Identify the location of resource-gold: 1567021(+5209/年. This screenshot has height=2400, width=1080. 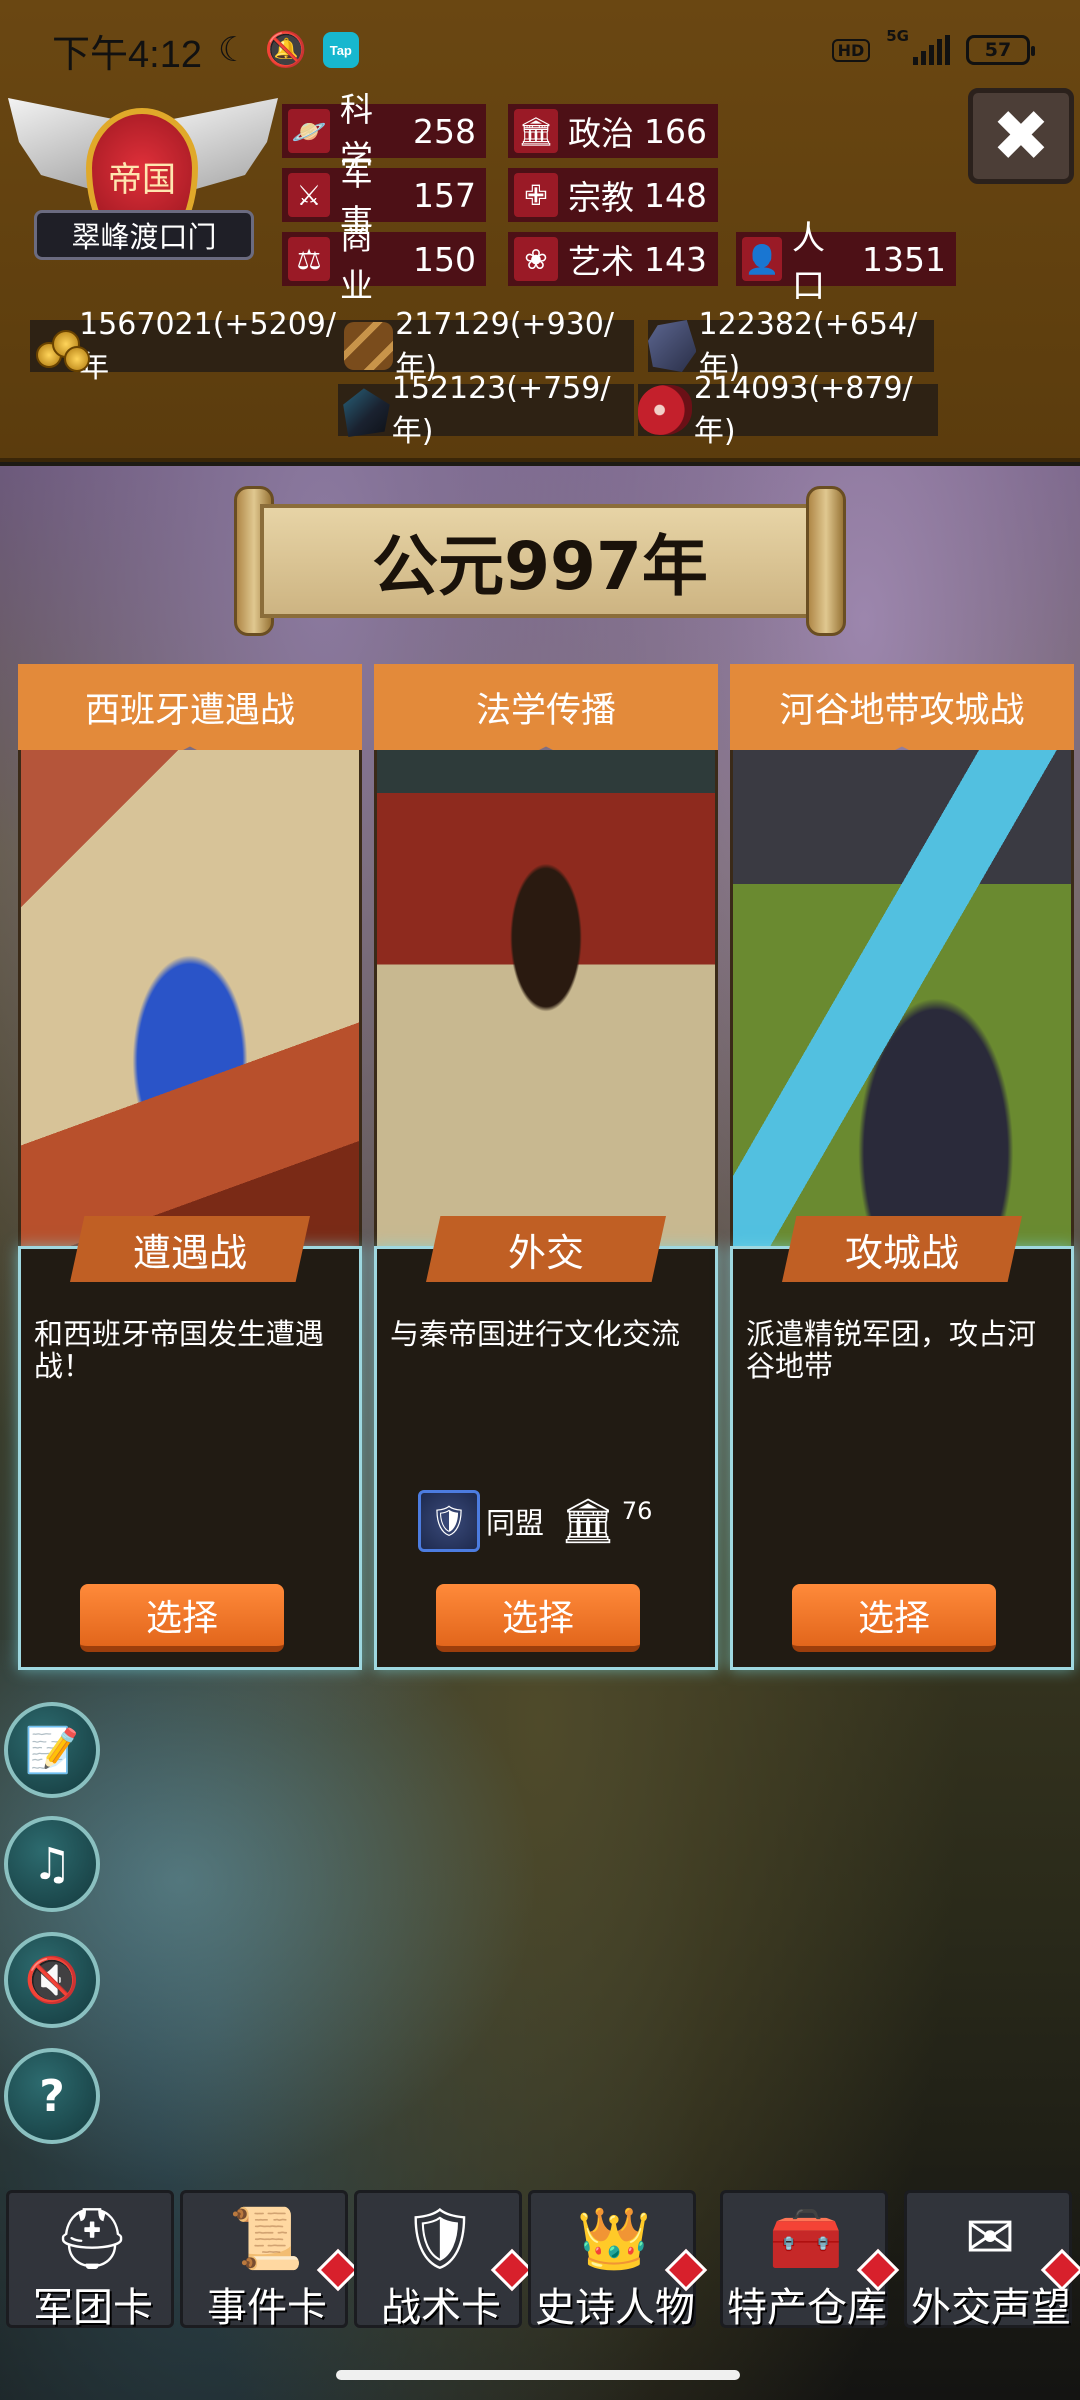
(188, 346).